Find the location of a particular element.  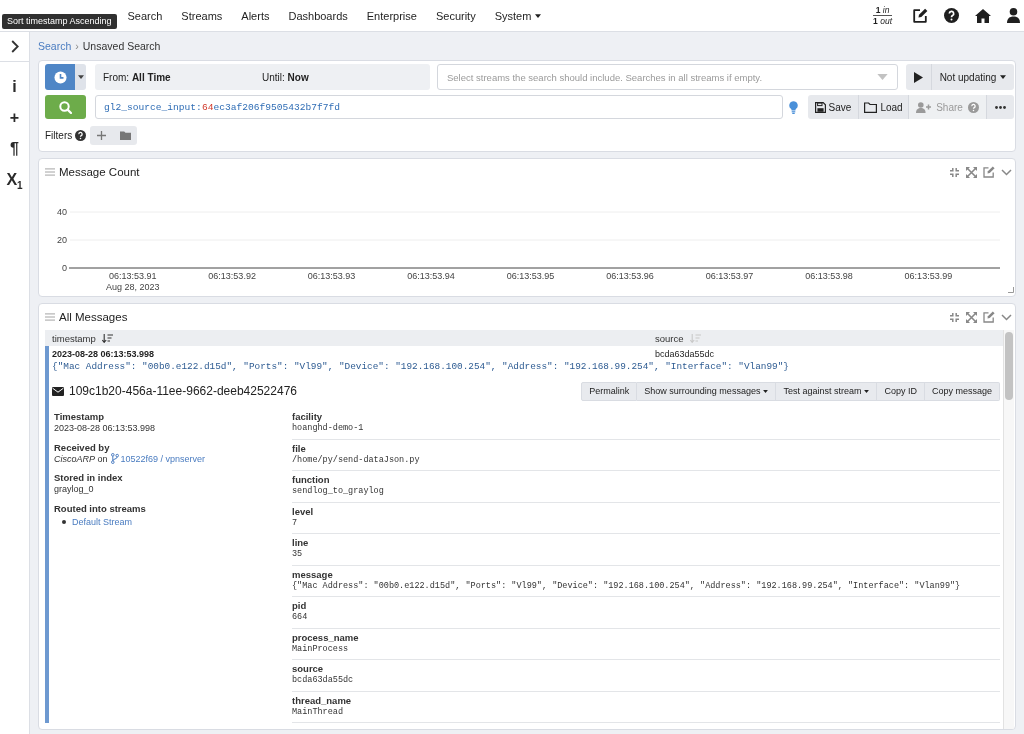

field-name: process_name is located at coordinates (325, 637).